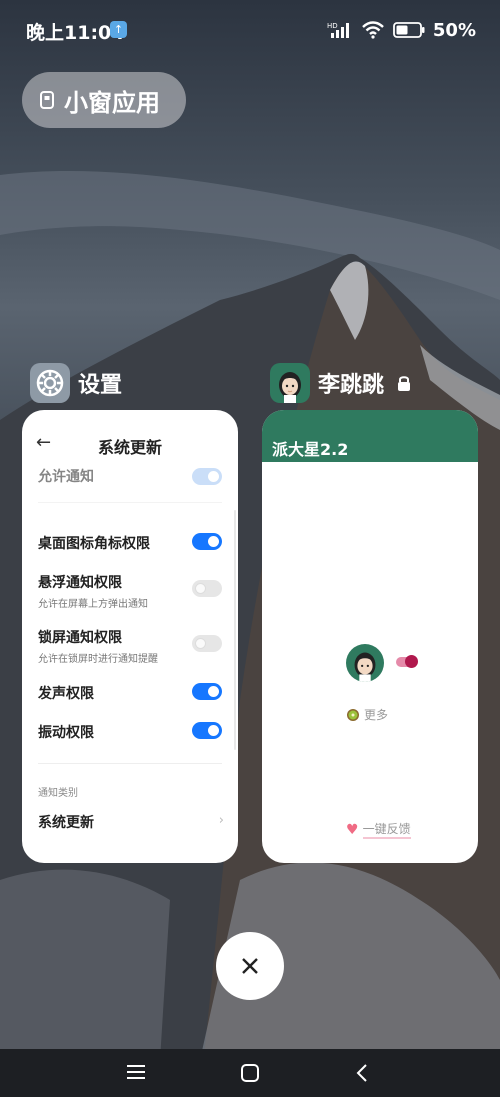  What do you see at coordinates (207, 588) in the screenshot?
I see `floating-permission-toggle` at bounding box center [207, 588].